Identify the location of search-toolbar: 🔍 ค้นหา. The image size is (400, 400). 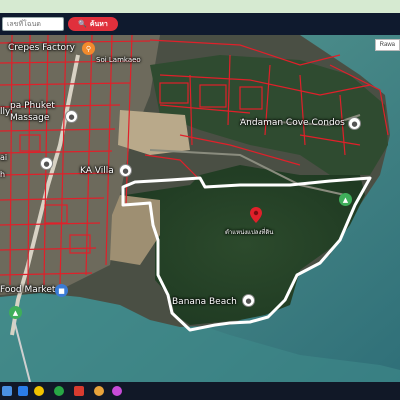
(200, 24).